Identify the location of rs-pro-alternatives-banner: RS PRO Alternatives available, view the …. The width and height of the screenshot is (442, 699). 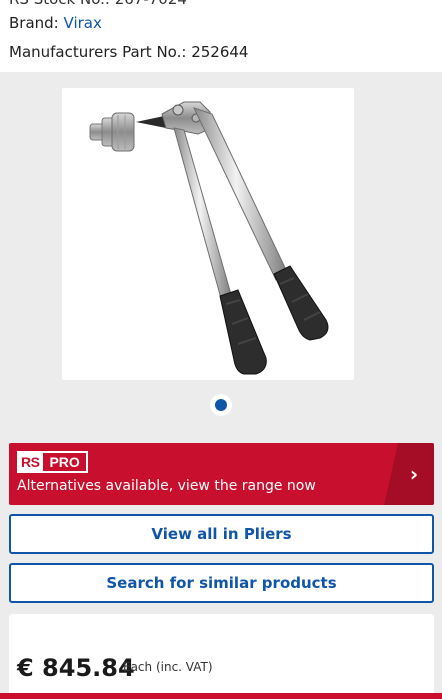
(221, 474).